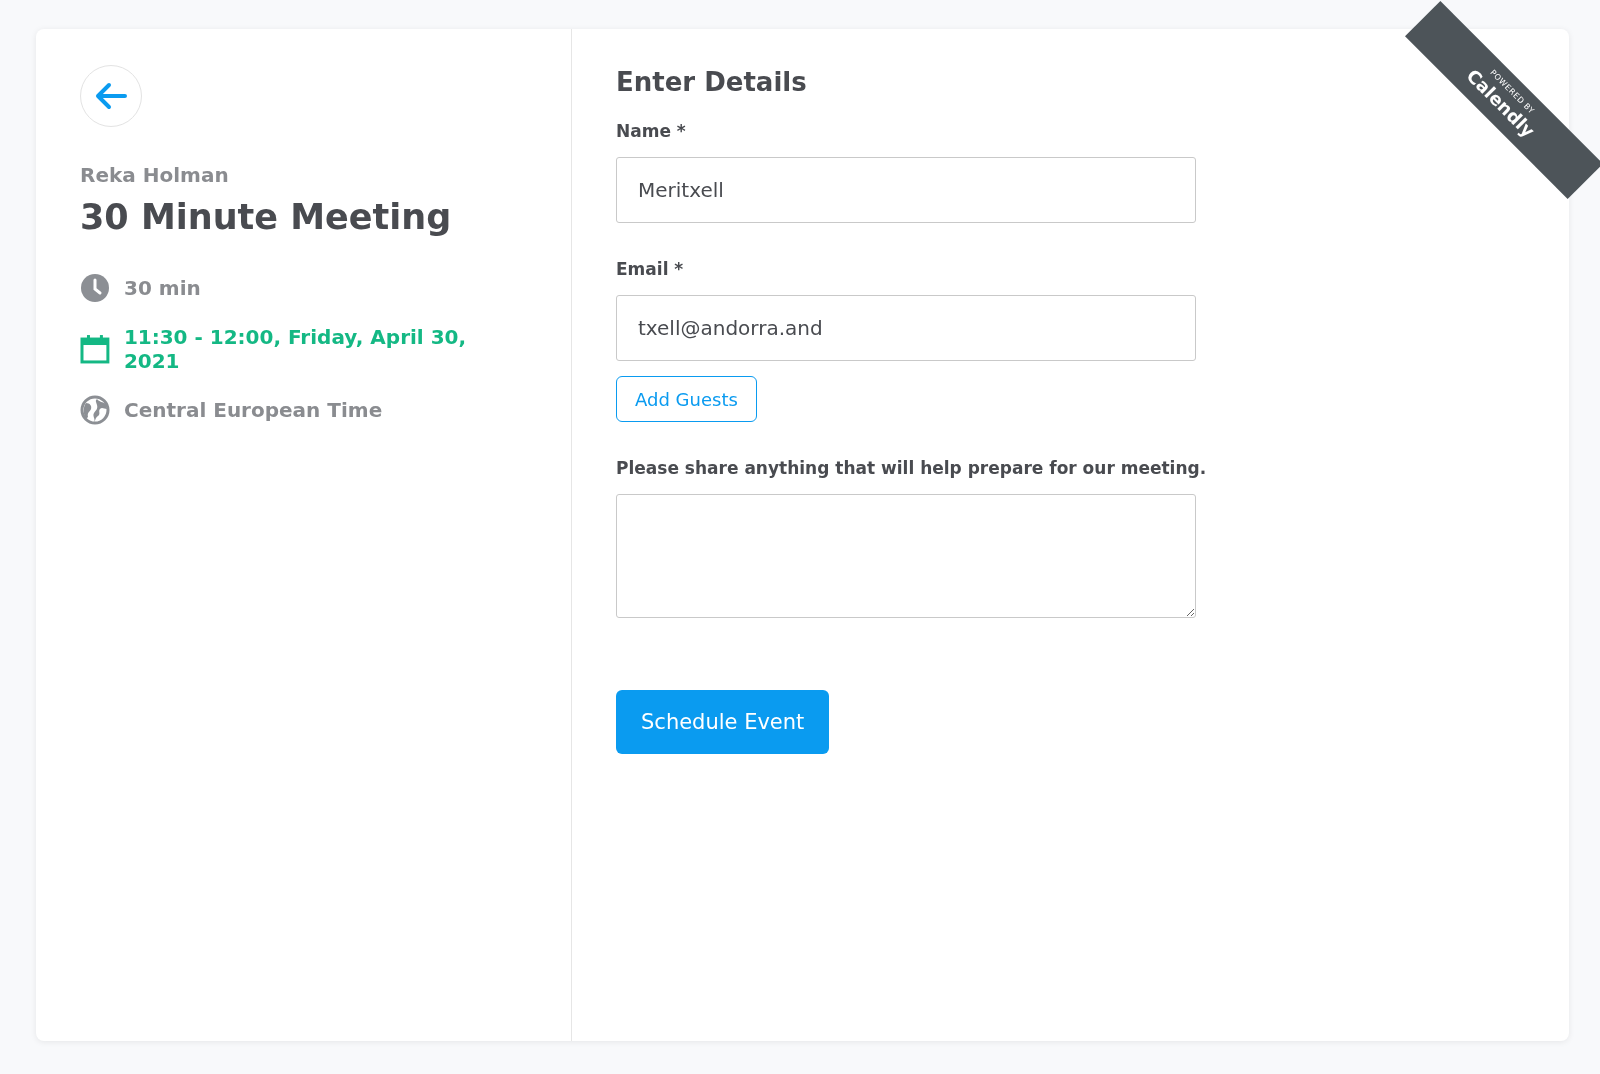 The image size is (1600, 1074). Describe the element at coordinates (95, 410) in the screenshot. I see `globe-icon` at that location.